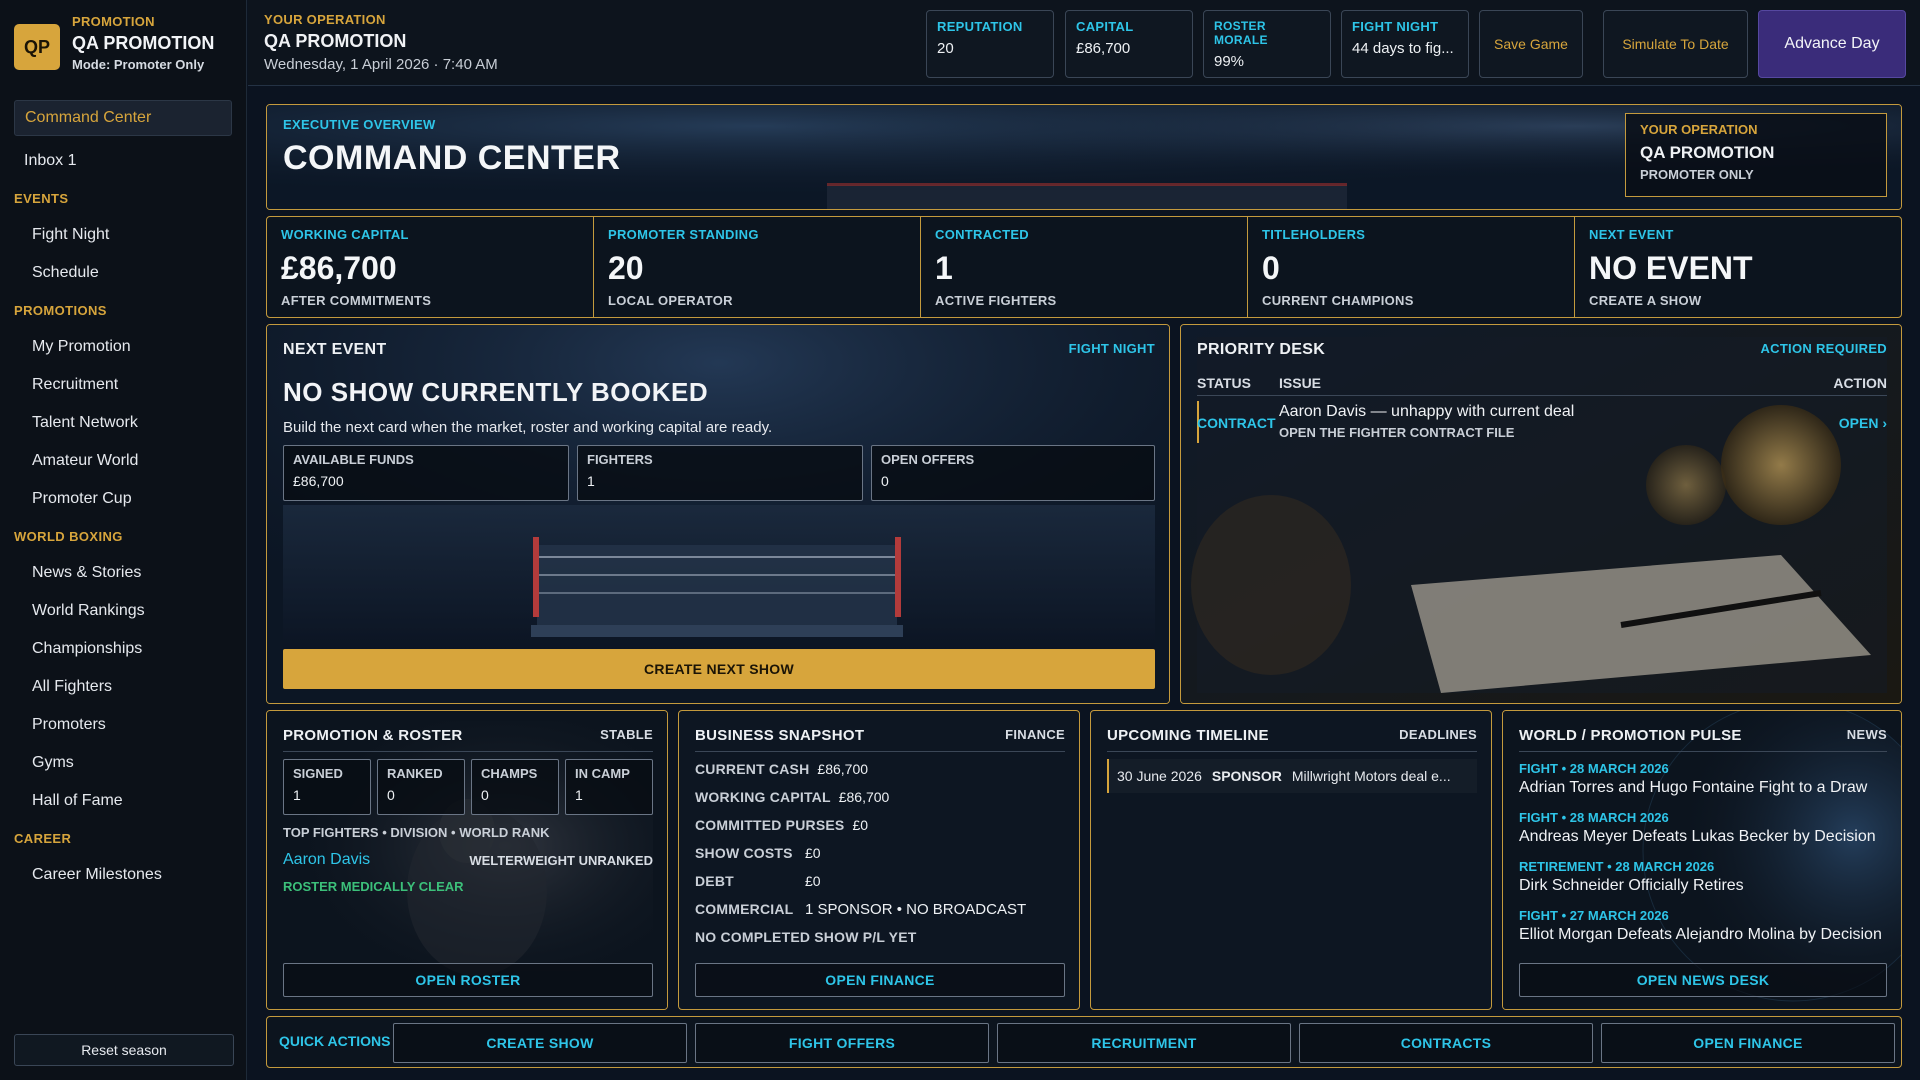 This screenshot has width=1920, height=1080. What do you see at coordinates (509, 773) in the screenshot?
I see `box-label: CHAMPS` at bounding box center [509, 773].